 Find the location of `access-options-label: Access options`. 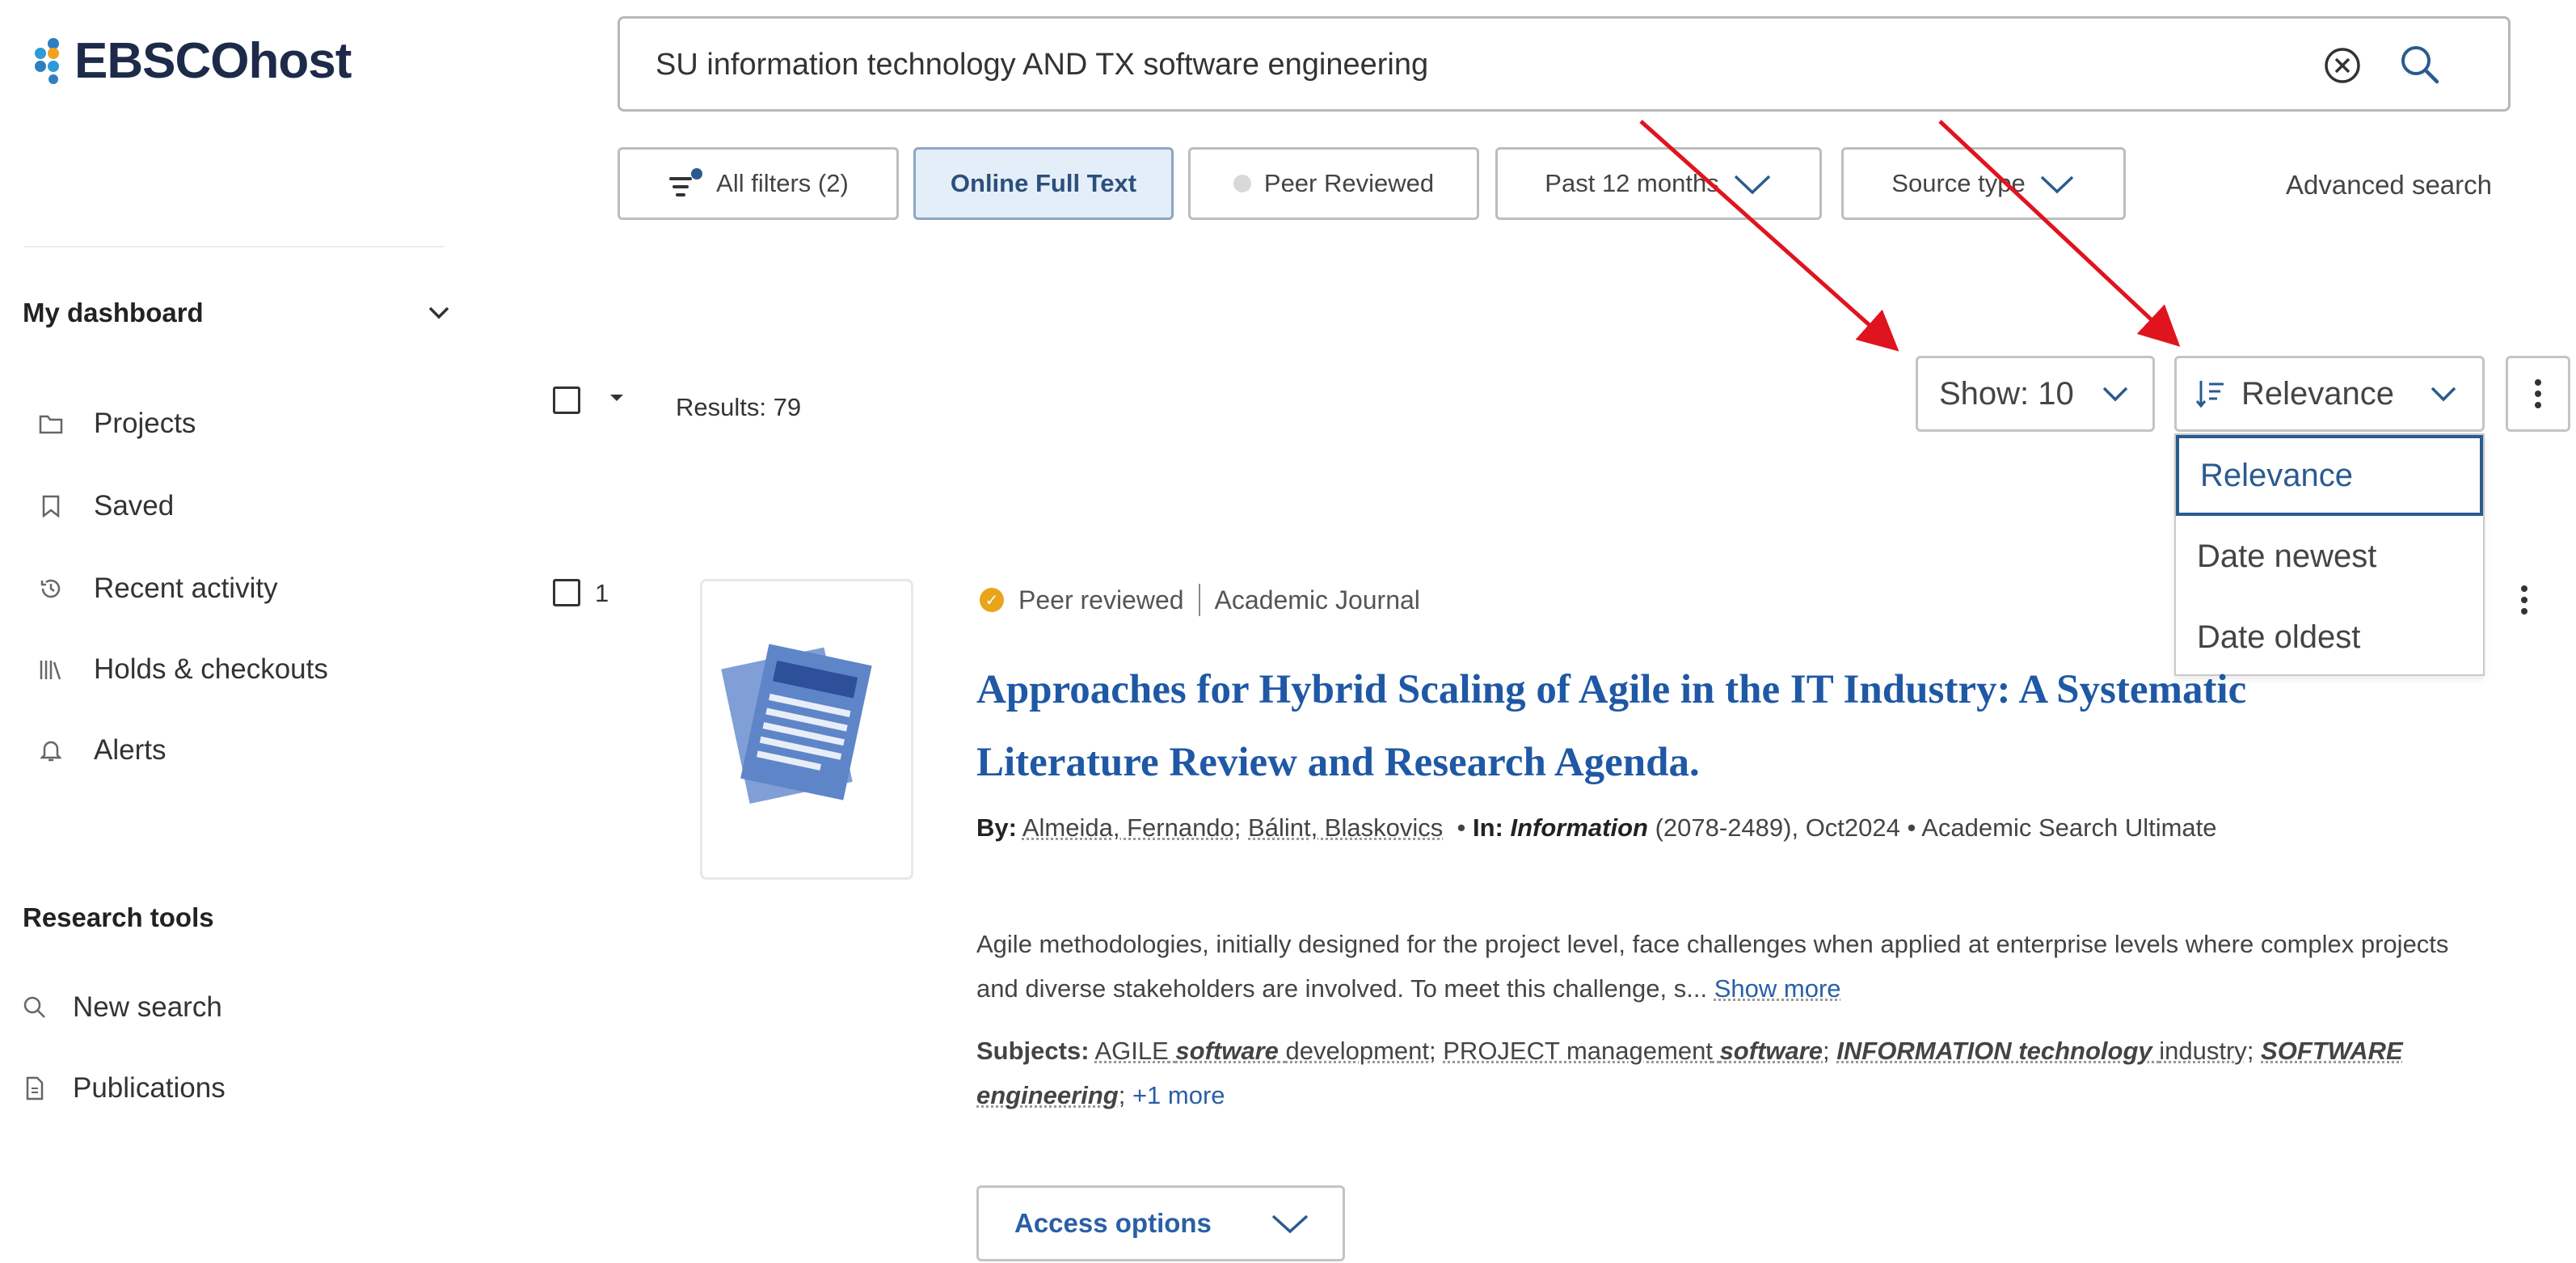

access-options-label: Access options is located at coordinates (1113, 1223).